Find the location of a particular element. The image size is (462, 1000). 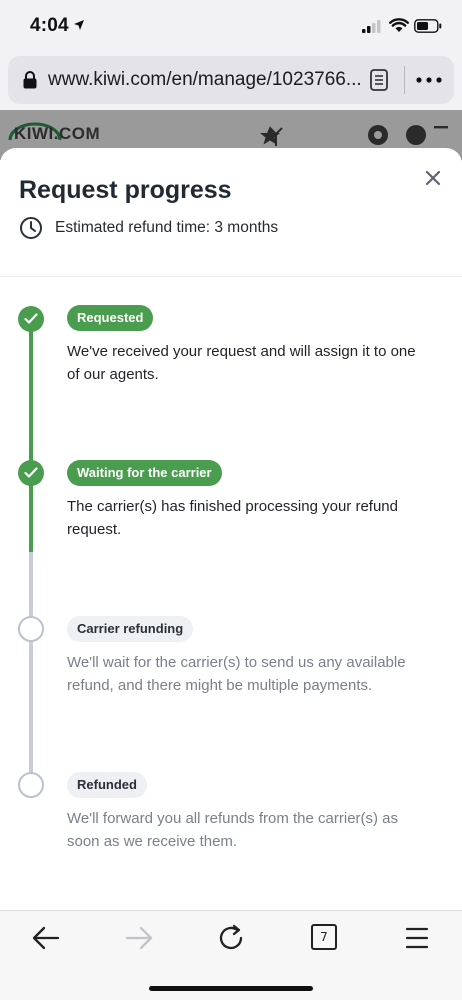

eta-text: Estimated refund time: 3 months is located at coordinates (167, 227).